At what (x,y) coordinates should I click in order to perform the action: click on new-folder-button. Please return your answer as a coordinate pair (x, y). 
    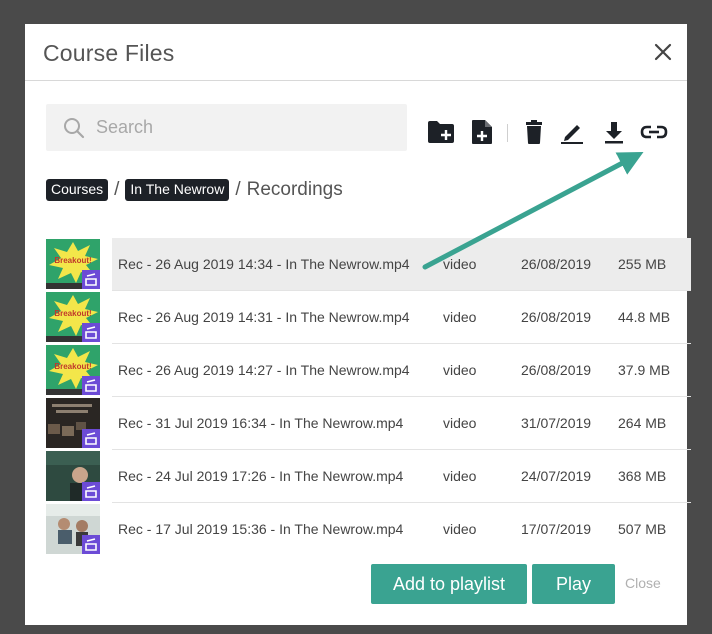
    Looking at the image, I should click on (441, 132).